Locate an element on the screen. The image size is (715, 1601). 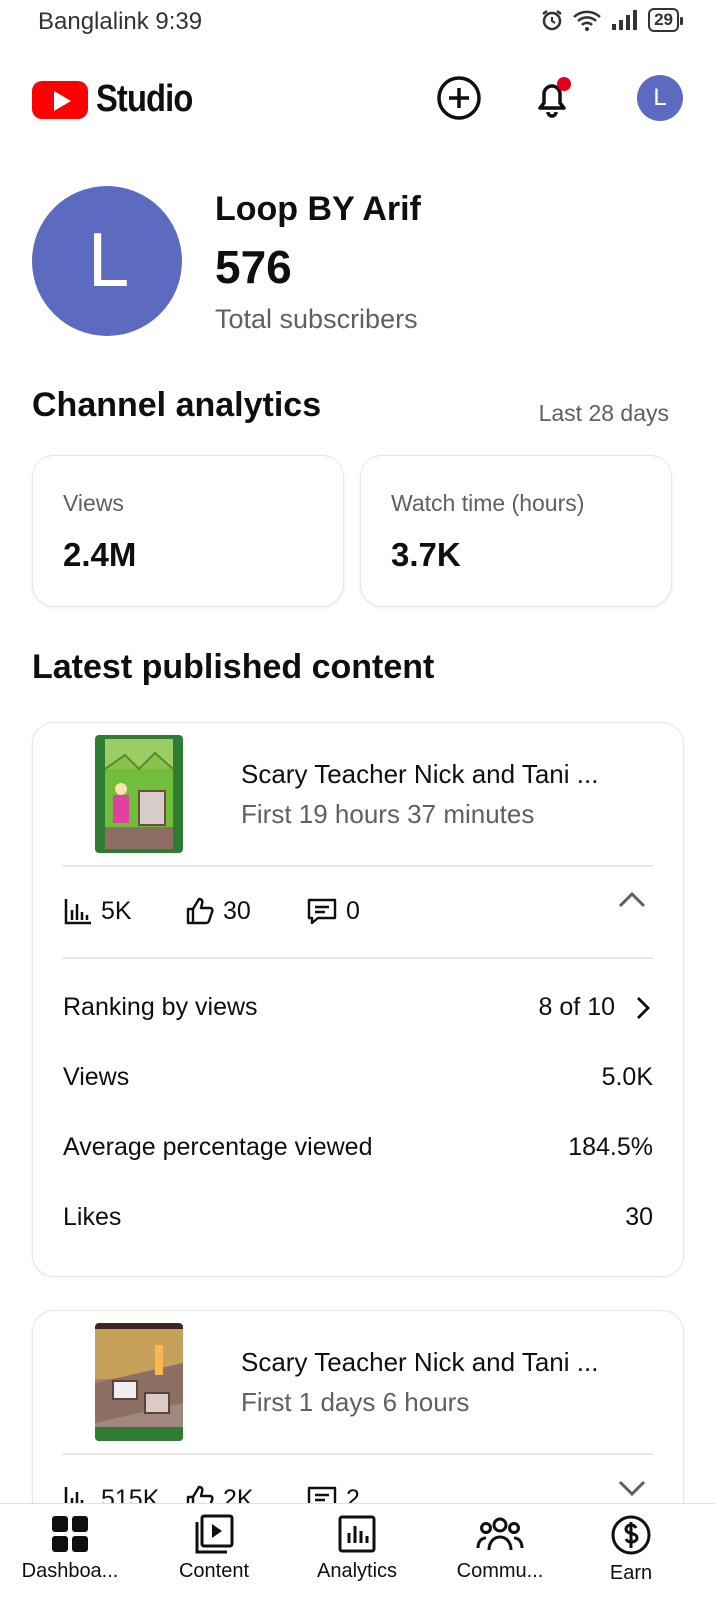
carrier-time: Banglalink 9:39 is located at coordinates (120, 21).